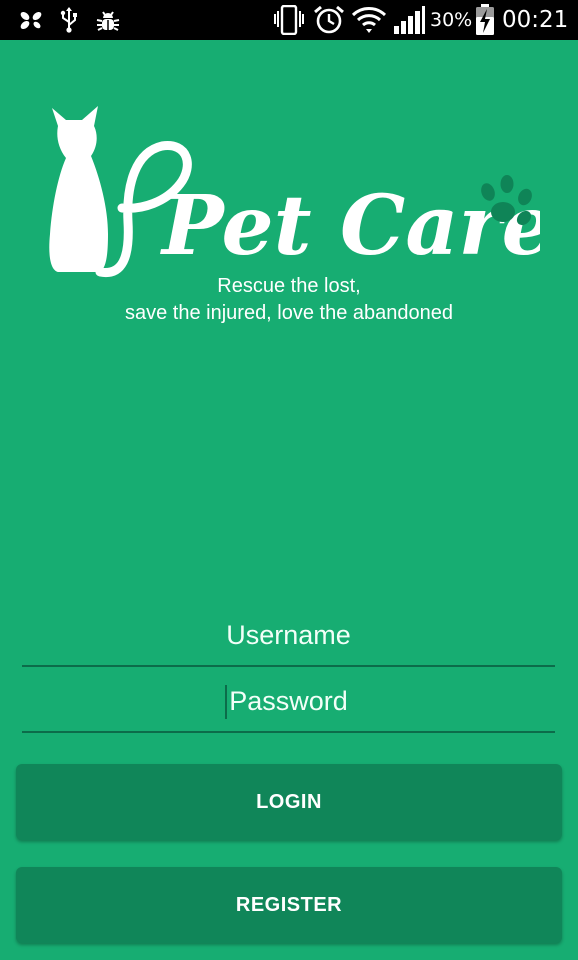 This screenshot has width=578, height=960. Describe the element at coordinates (289, 802) in the screenshot. I see `login-button: LOGIN` at that location.